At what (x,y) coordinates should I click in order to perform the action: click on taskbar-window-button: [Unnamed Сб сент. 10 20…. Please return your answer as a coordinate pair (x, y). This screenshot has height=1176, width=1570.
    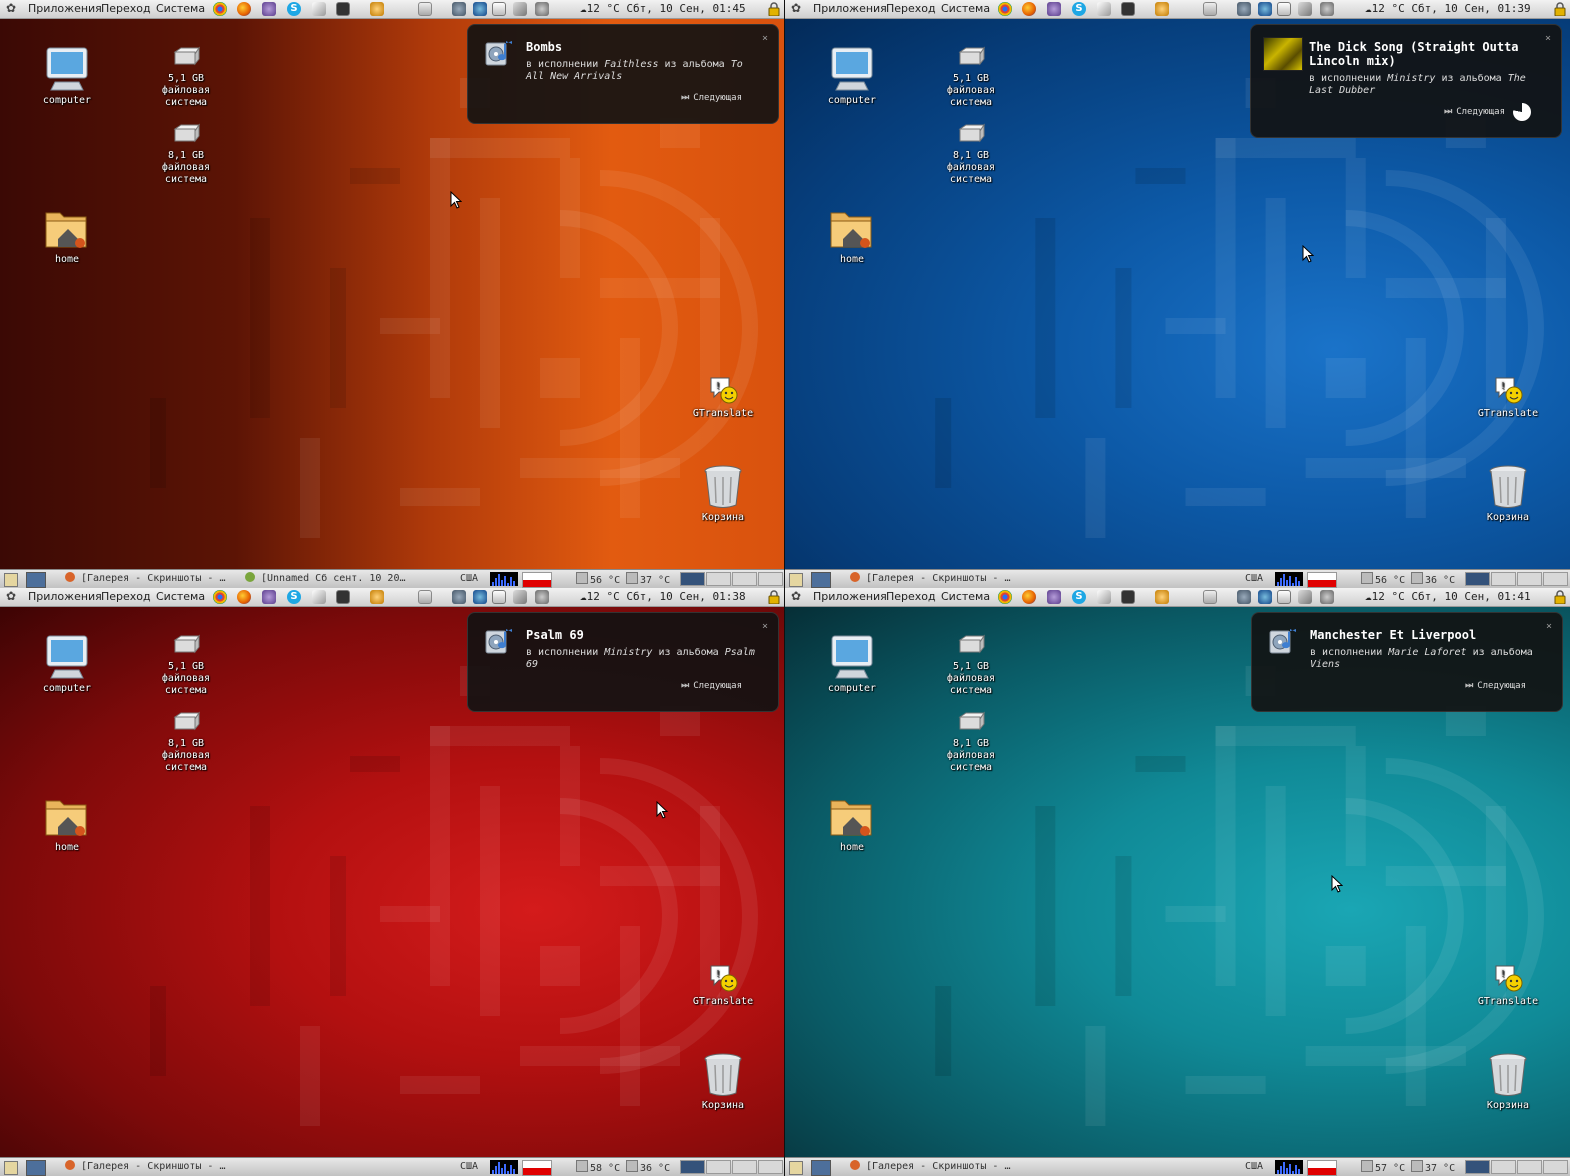
    Looking at the image, I should click on (330, 579).